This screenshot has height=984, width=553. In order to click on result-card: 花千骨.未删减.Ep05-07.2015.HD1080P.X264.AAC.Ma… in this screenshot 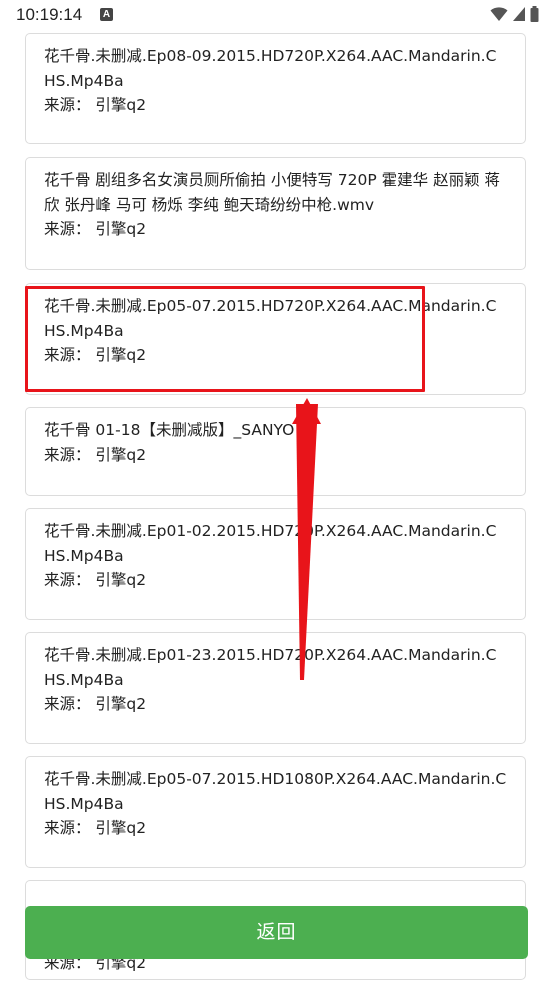, I will do `click(275, 812)`.